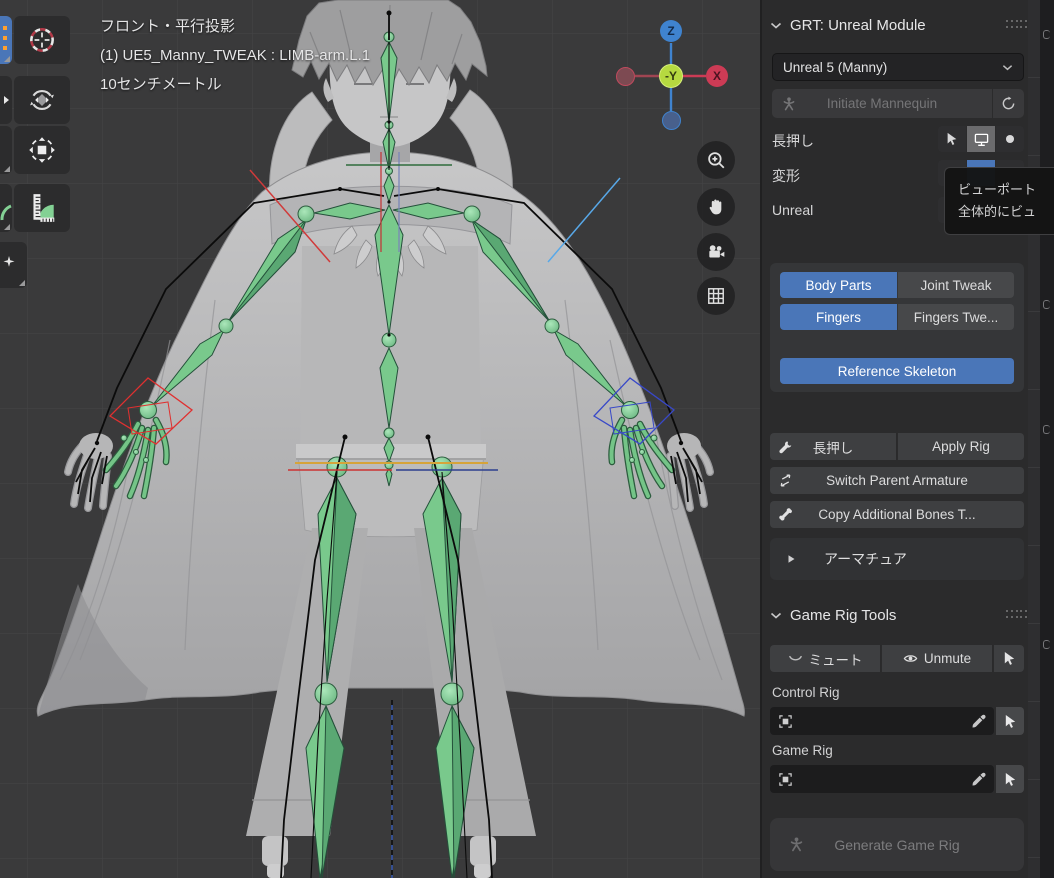 This screenshot has height=878, width=1054. Describe the element at coordinates (897, 844) in the screenshot. I see `generate-game-rig-button: Generate Game Rig` at that location.